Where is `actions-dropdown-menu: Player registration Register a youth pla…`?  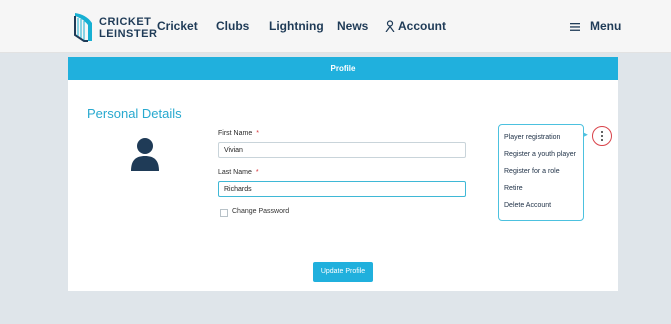 actions-dropdown-menu: Player registration Register a youth pla… is located at coordinates (541, 172).